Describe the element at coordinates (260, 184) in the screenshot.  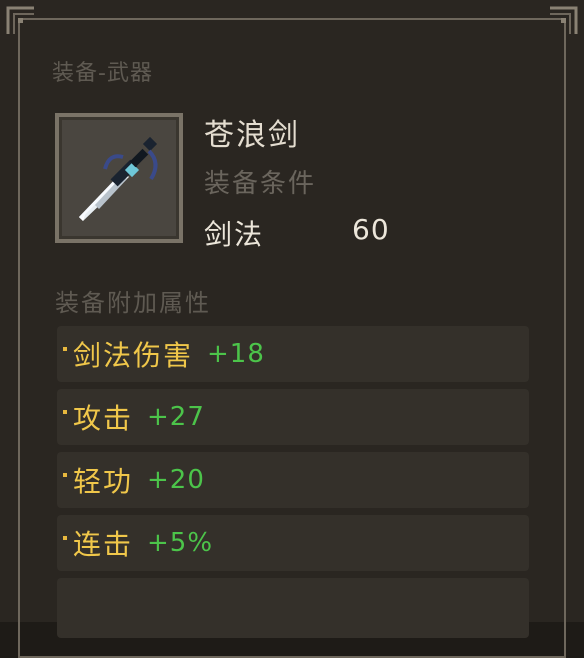
I see `requirement-label: 装备条件` at that location.